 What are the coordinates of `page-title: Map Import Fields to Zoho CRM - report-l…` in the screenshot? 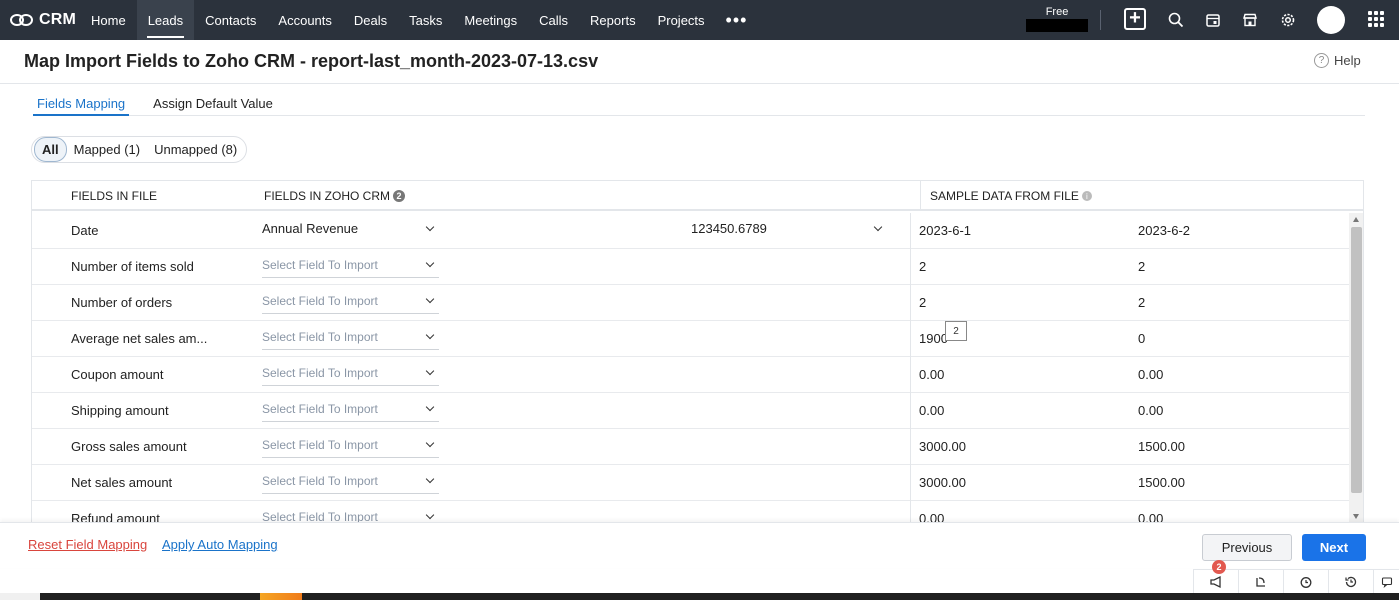 It's located at (311, 61).